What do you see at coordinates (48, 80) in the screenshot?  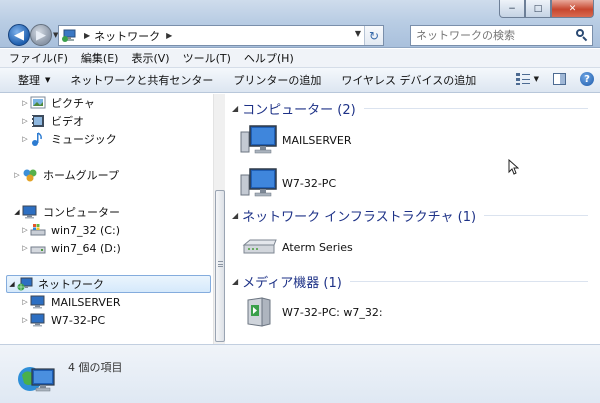 I see `chevron-down-icon: ▼` at bounding box center [48, 80].